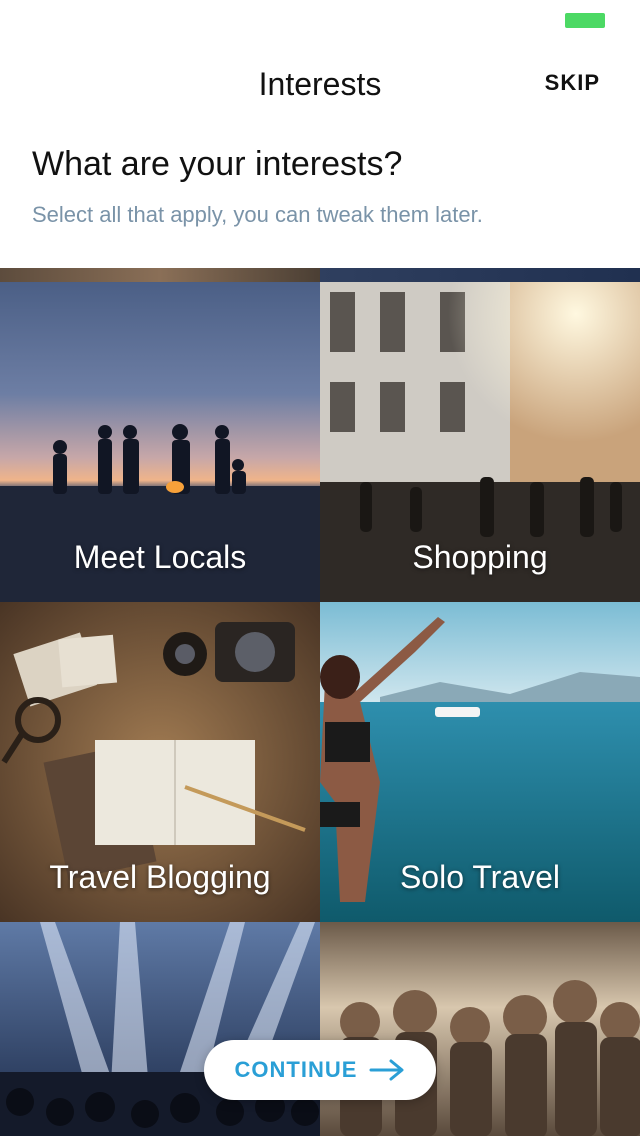  I want to click on tile-label: Solo Travel, so click(480, 877).